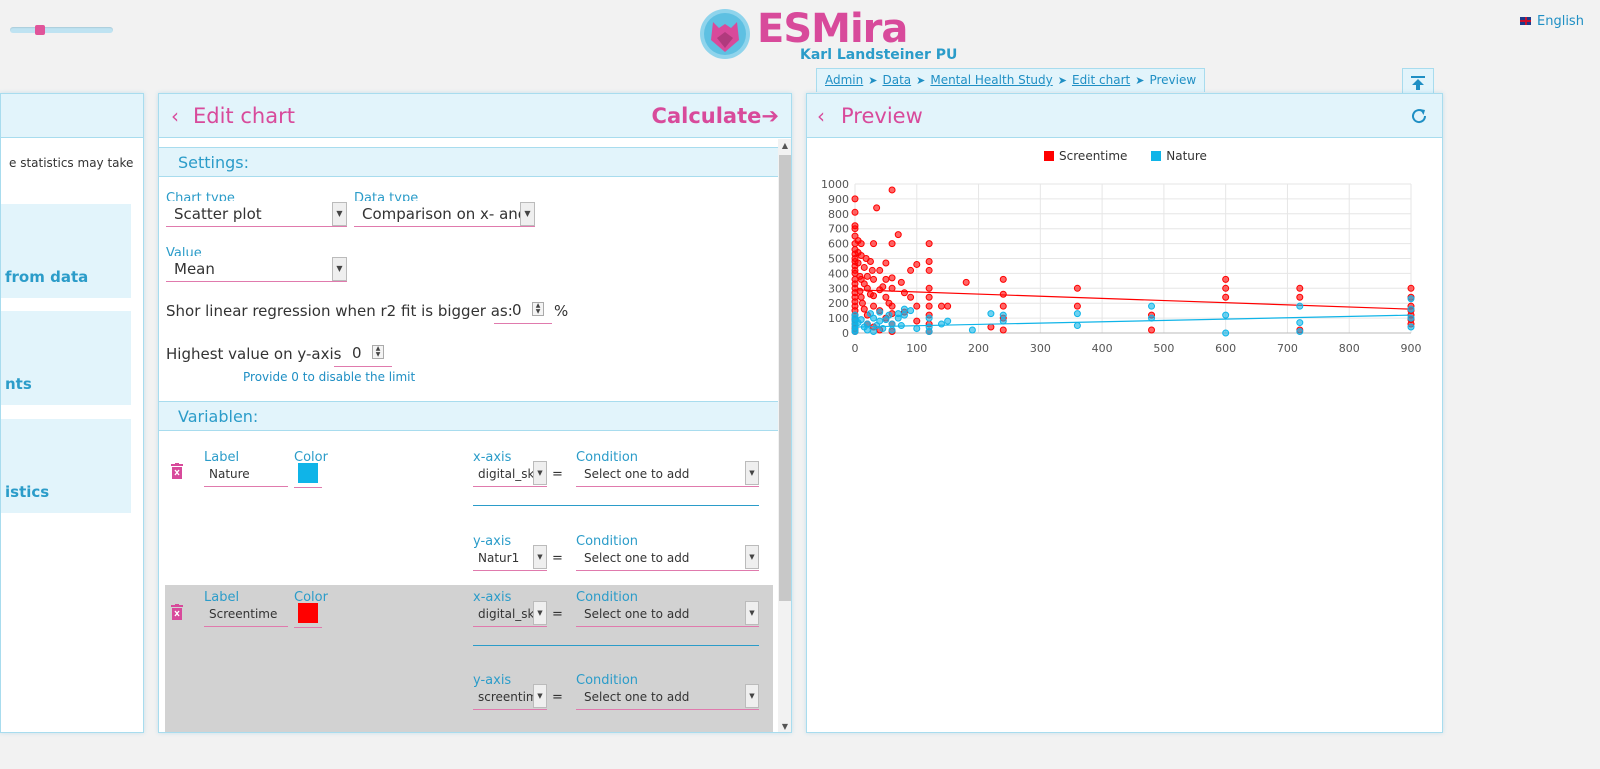  I want to click on zoom-slider-track, so click(61, 30).